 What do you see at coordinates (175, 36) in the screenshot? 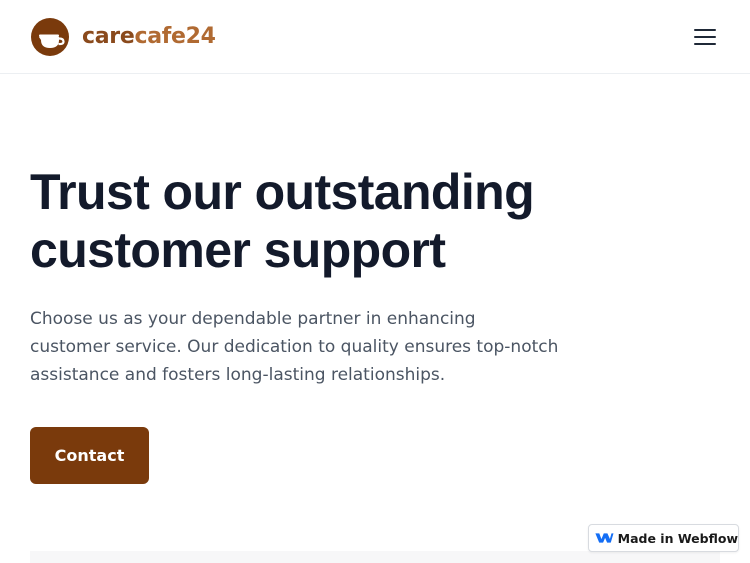
I see `logo-text-cafe: cafe24` at bounding box center [175, 36].